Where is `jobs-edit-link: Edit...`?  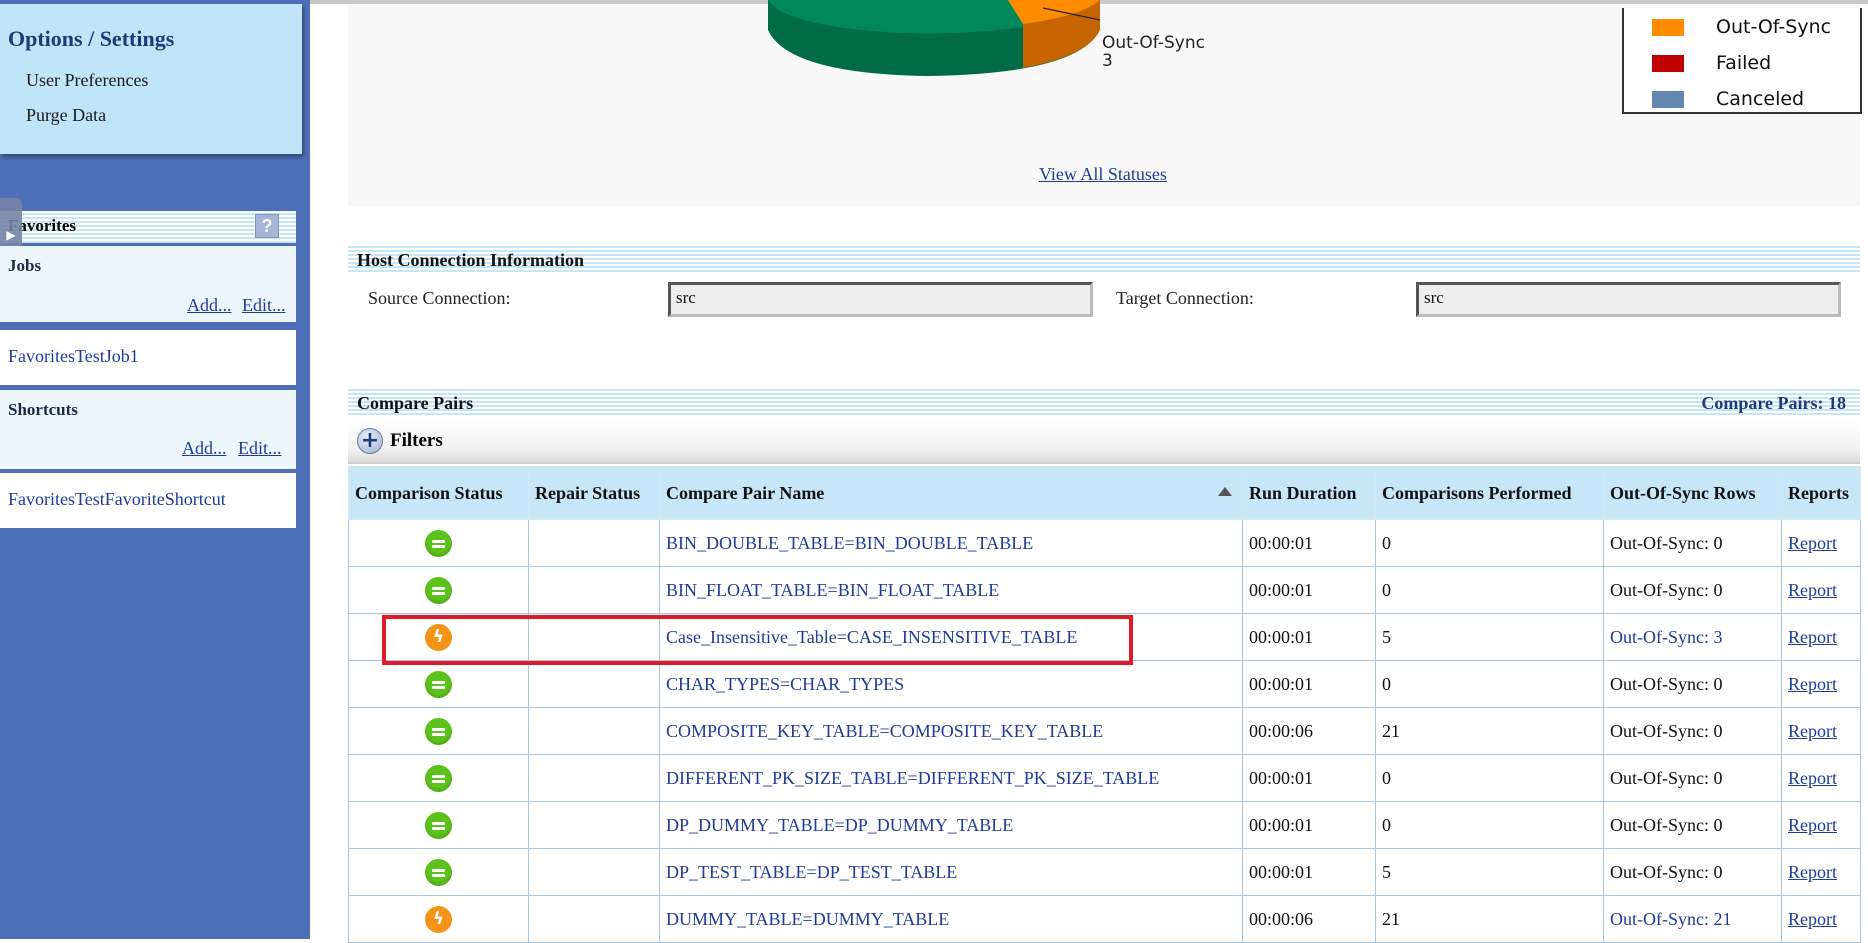
jobs-edit-link: Edit... is located at coordinates (264, 305).